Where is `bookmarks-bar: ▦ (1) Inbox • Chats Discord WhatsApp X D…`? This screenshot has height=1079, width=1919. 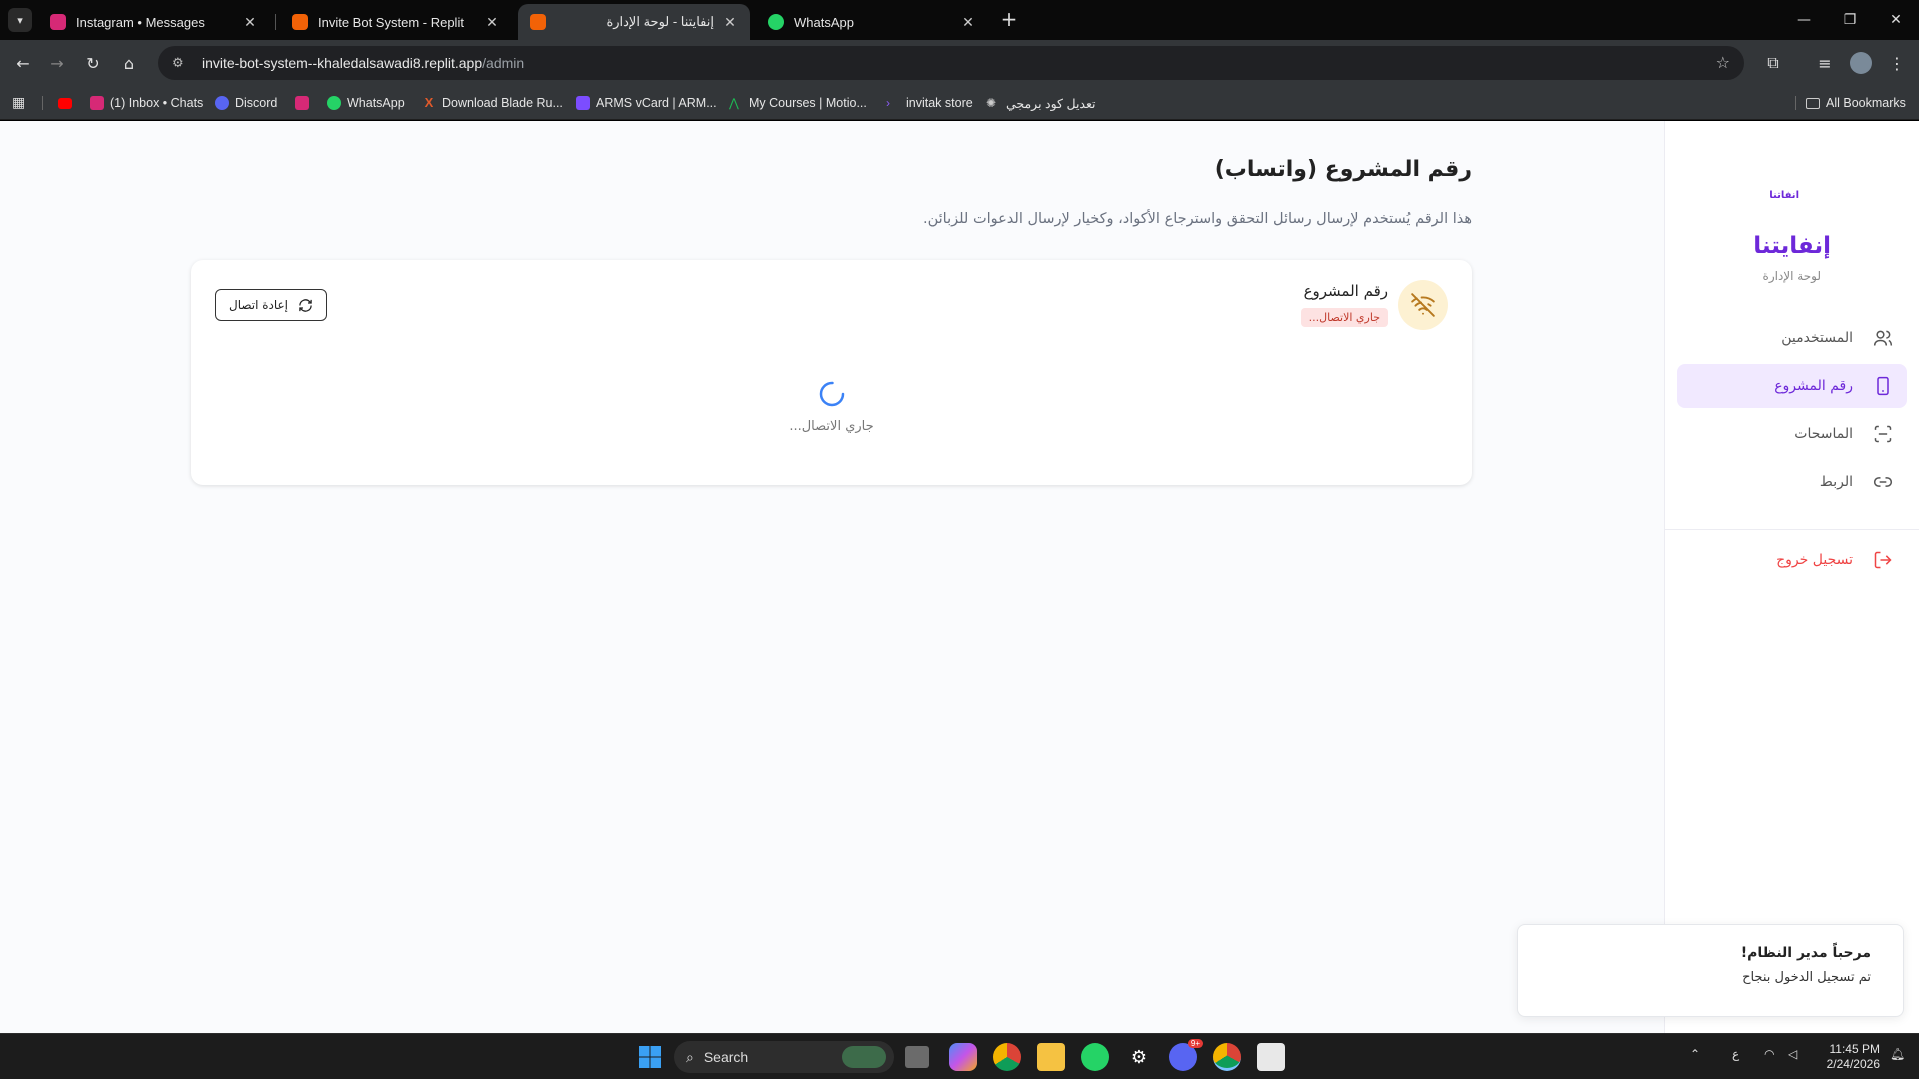
bookmarks-bar: ▦ (1) Inbox • Chats Discord WhatsApp X D… is located at coordinates (959, 103).